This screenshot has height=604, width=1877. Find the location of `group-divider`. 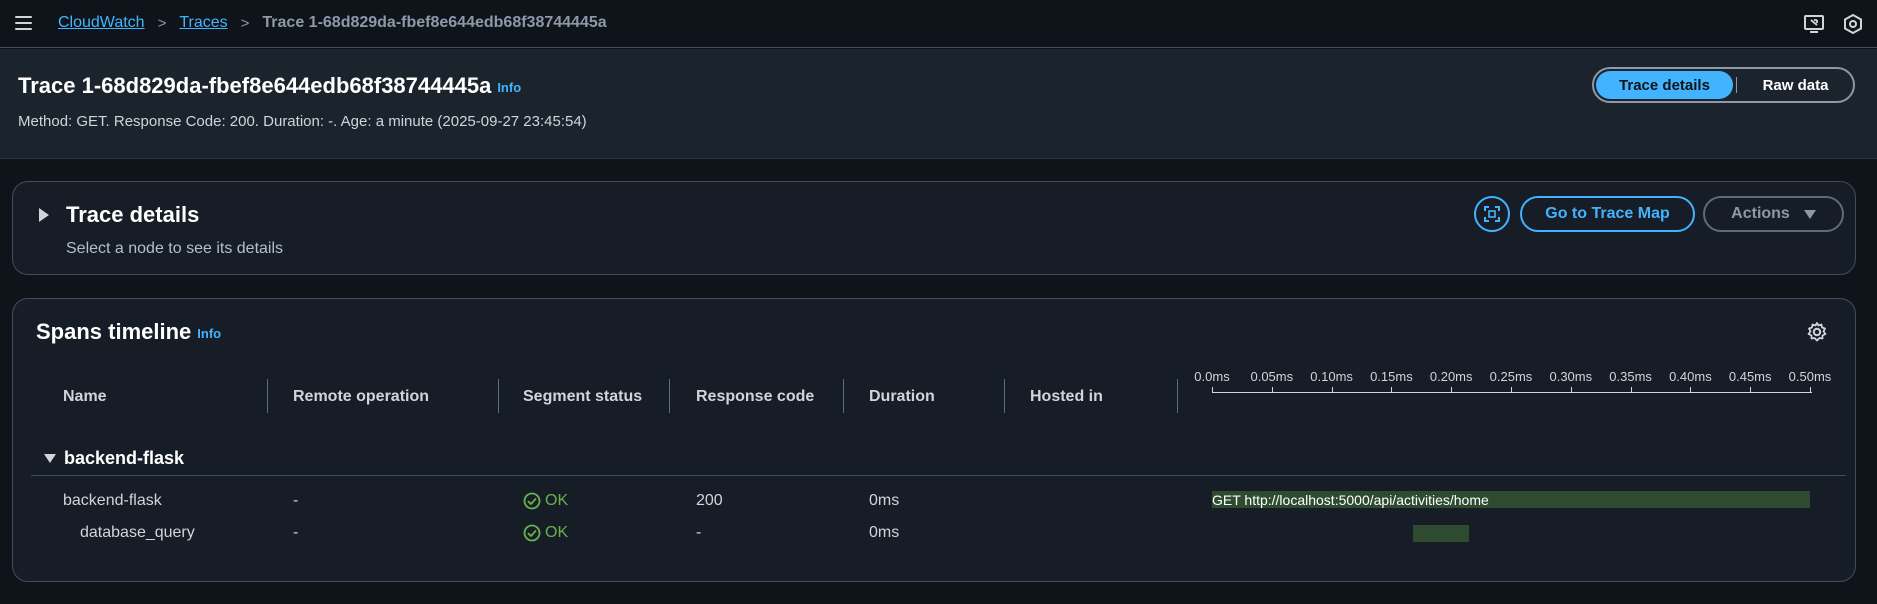

group-divider is located at coordinates (938, 475).